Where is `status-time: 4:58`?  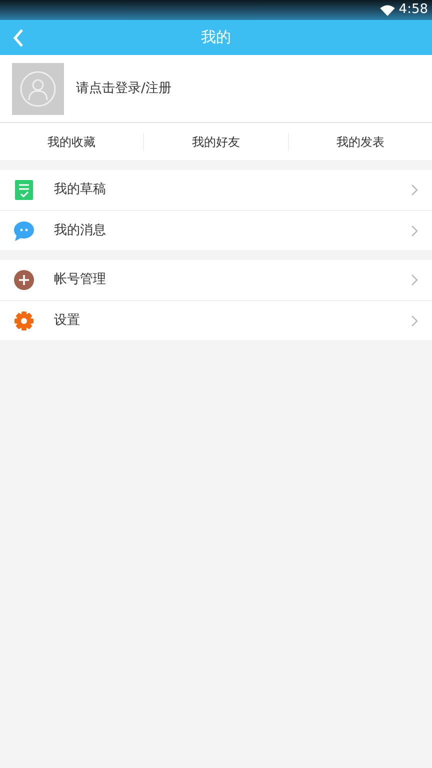 status-time: 4:58 is located at coordinates (413, 10).